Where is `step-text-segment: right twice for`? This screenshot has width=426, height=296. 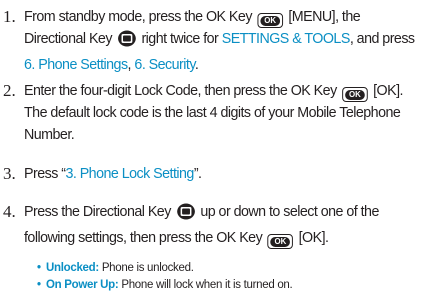 step-text-segment: right twice for is located at coordinates (180, 39).